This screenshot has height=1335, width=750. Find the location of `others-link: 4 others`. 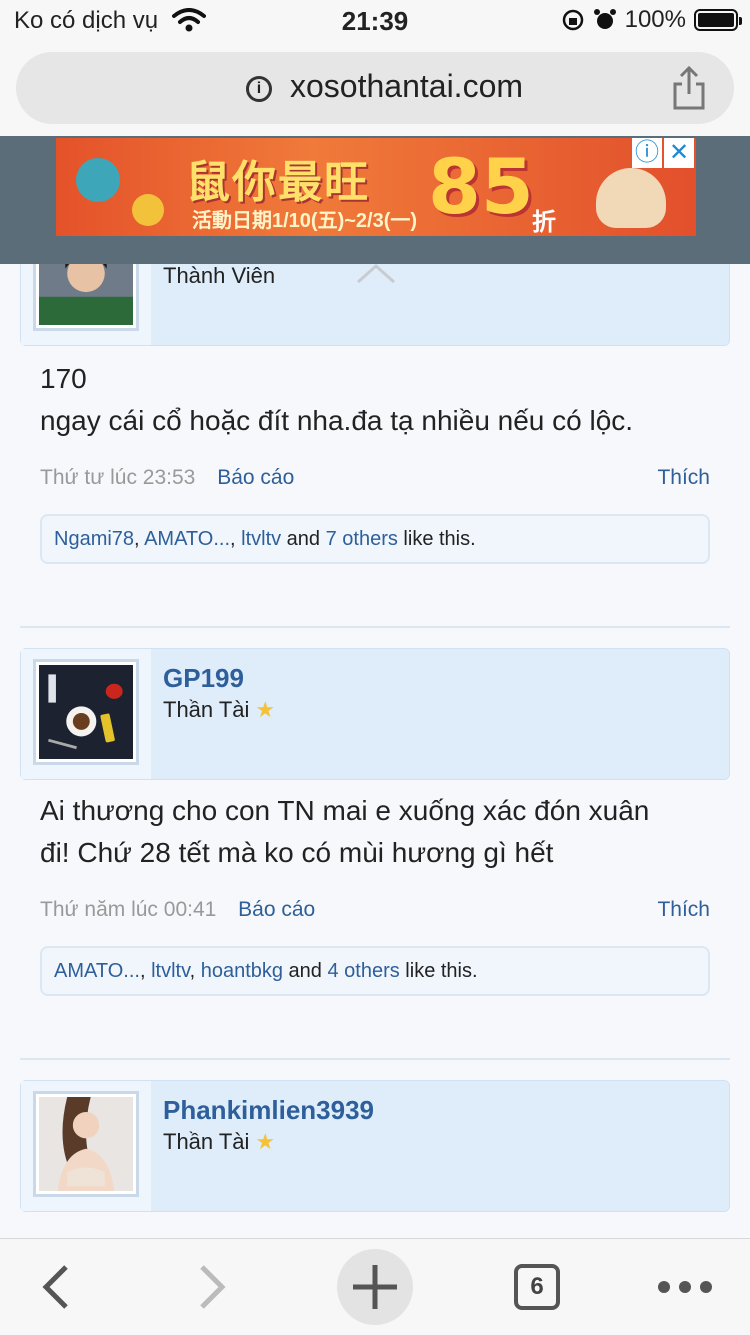

others-link: 4 others is located at coordinates (363, 971).